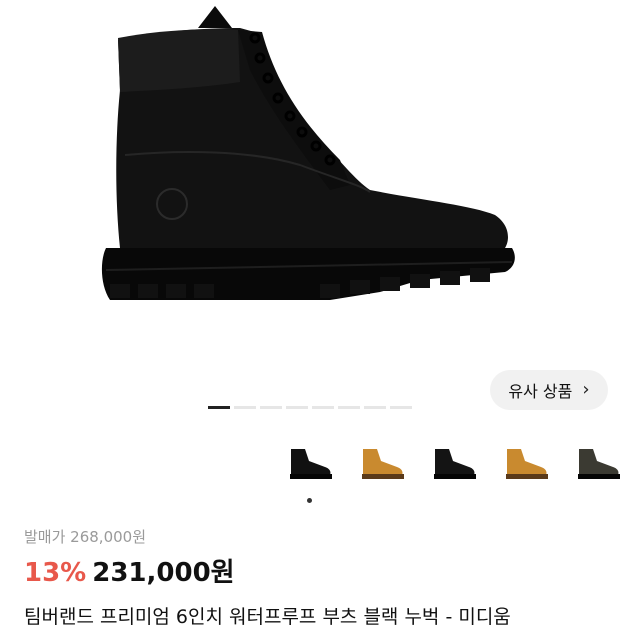 The image size is (620, 629). I want to click on gallery-indicator, so click(310, 407).